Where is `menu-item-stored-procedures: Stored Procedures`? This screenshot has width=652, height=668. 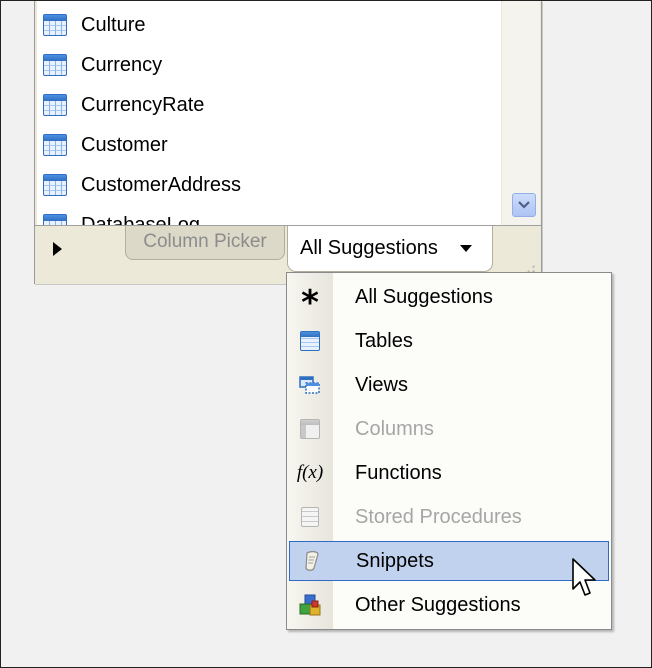 menu-item-stored-procedures: Stored Procedures is located at coordinates (449, 517).